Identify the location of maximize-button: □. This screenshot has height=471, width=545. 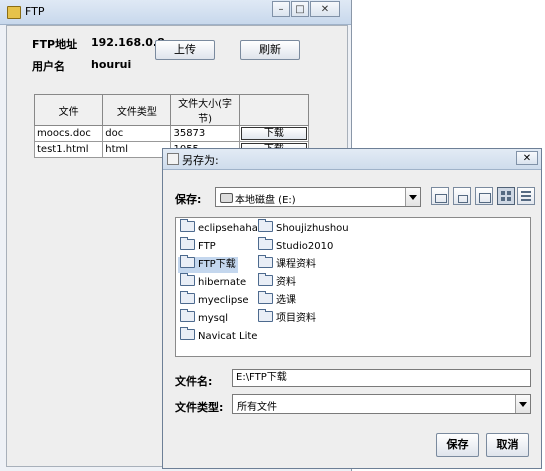
(300, 9).